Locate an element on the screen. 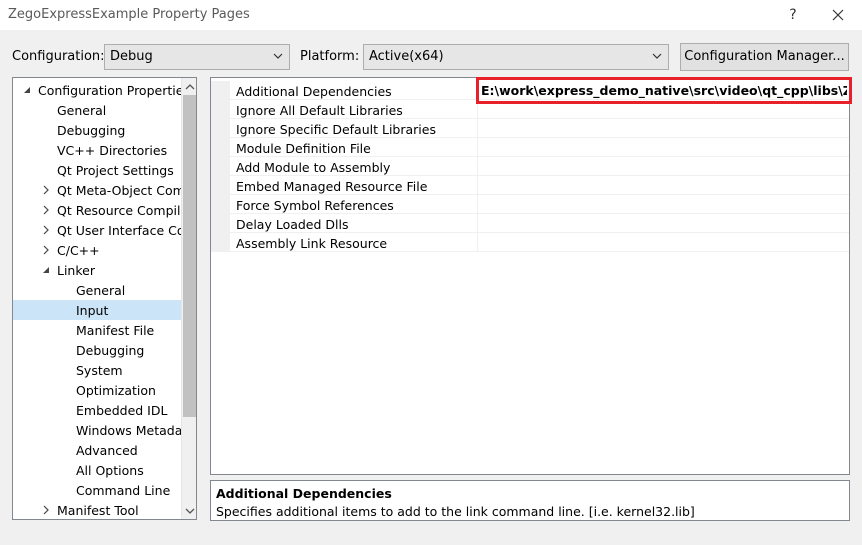  scroll-up-button is located at coordinates (189, 86).